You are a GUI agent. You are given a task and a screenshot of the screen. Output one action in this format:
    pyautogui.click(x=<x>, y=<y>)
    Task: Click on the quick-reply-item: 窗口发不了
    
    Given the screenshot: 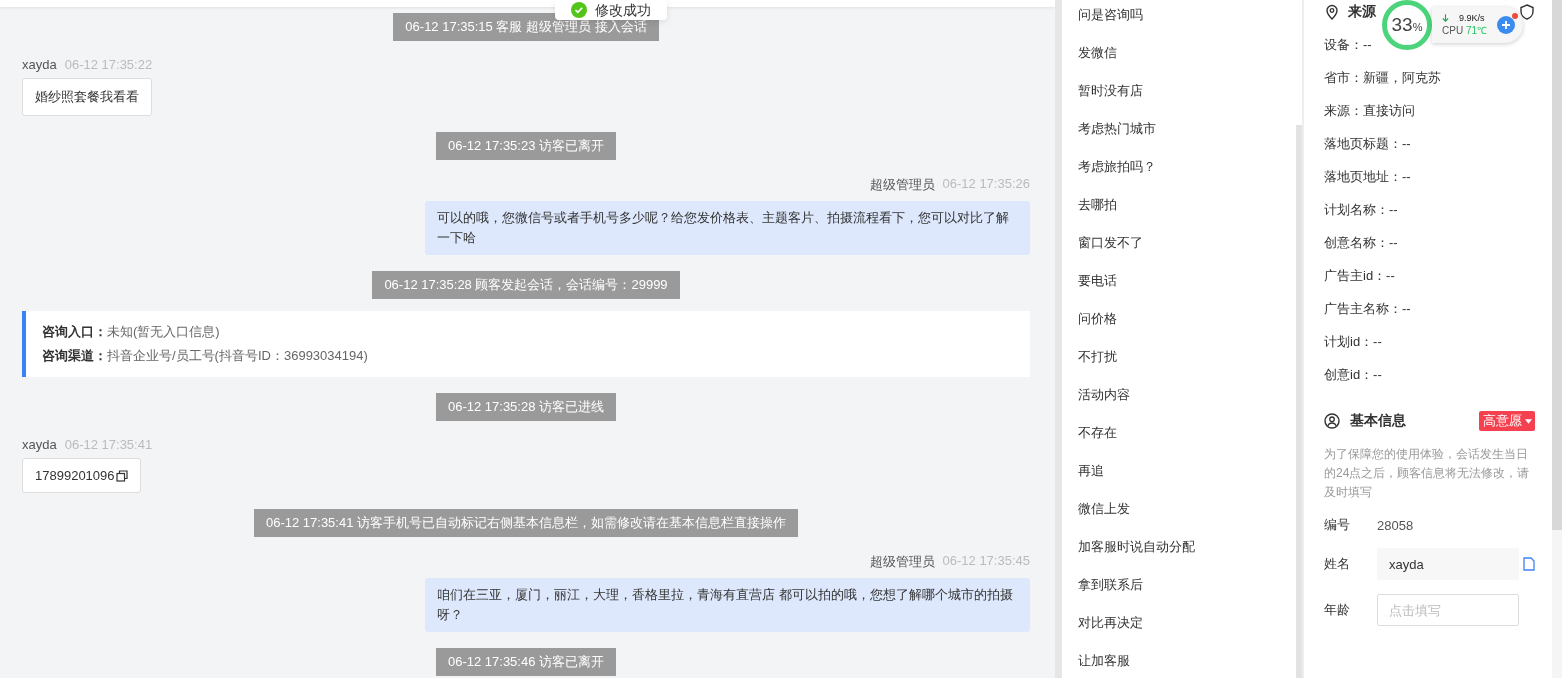 What is the action you would take?
    pyautogui.click(x=1179, y=251)
    